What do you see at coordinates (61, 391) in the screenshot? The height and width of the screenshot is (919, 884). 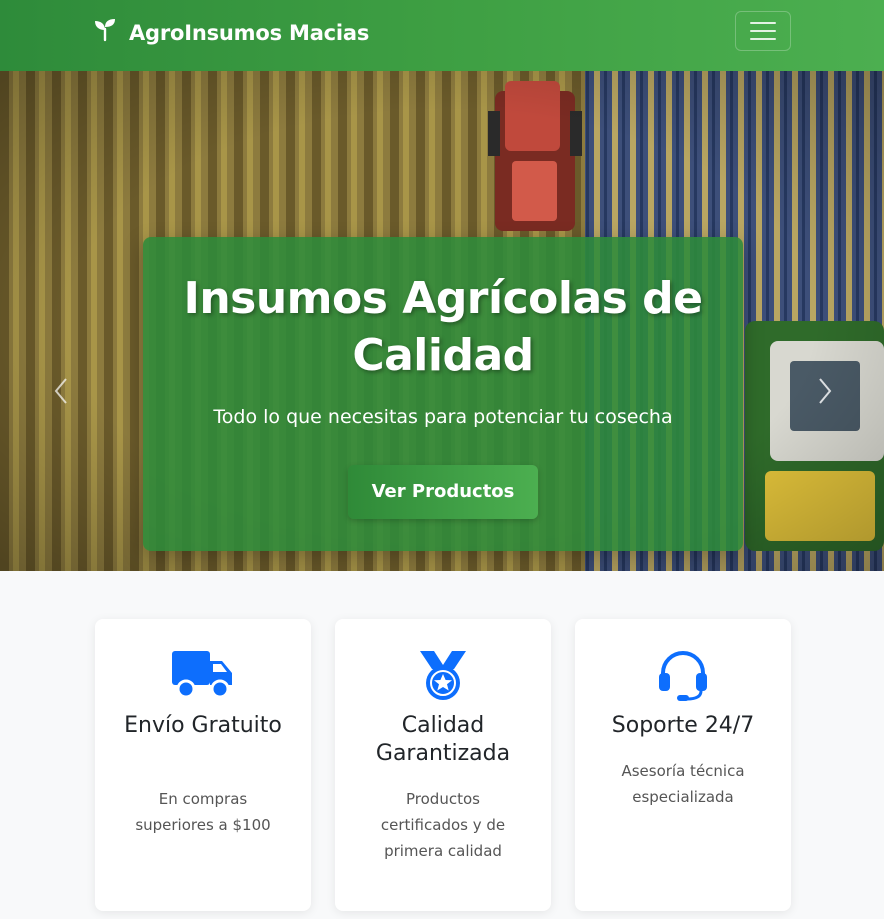 I see `chevron-left-icon` at bounding box center [61, 391].